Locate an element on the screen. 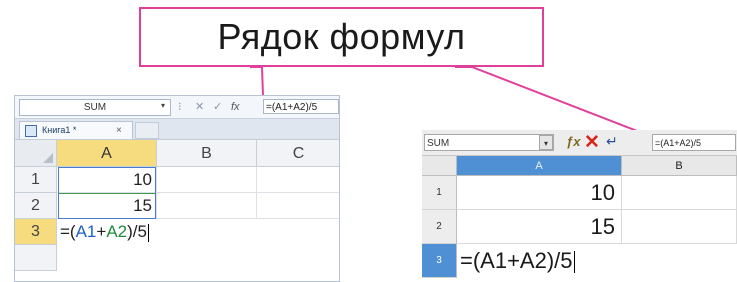  calc-name-box-dropdown-icon: ▾ is located at coordinates (546, 142).